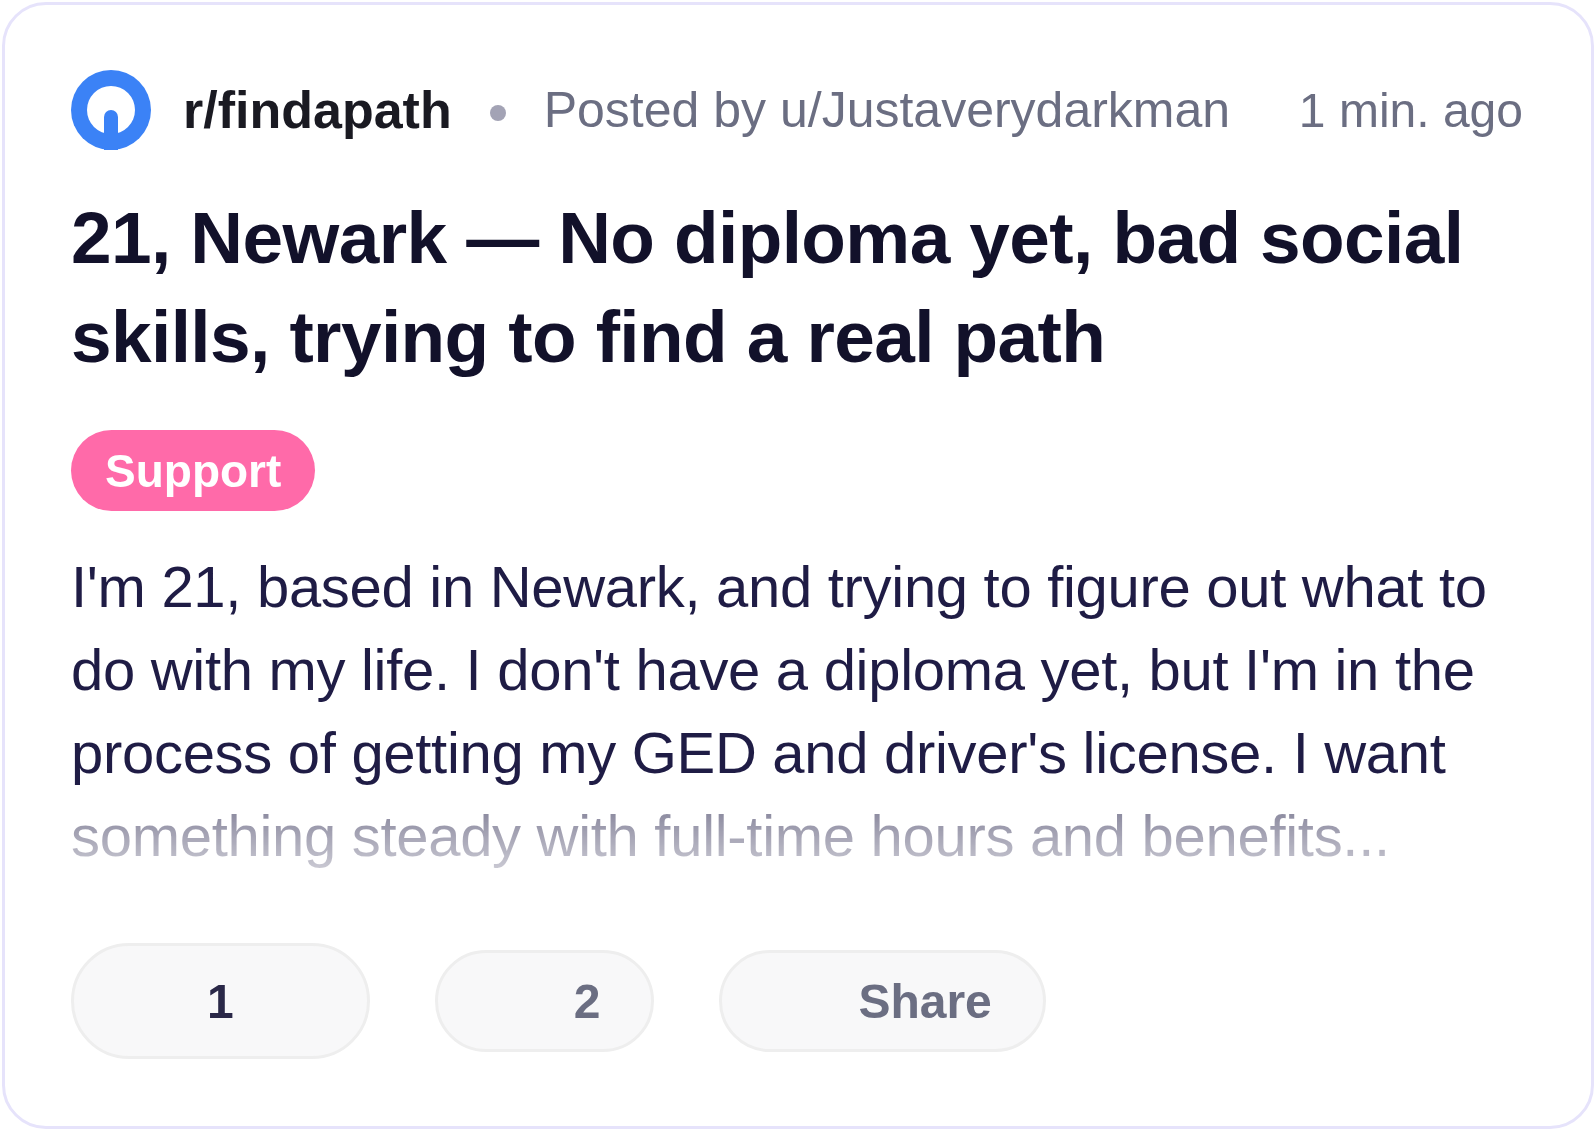 The image size is (1596, 1131). What do you see at coordinates (768, 287) in the screenshot?
I see `post-title: 21, Newark — No diploma yet, bad social skills, trying to find a real path` at bounding box center [768, 287].